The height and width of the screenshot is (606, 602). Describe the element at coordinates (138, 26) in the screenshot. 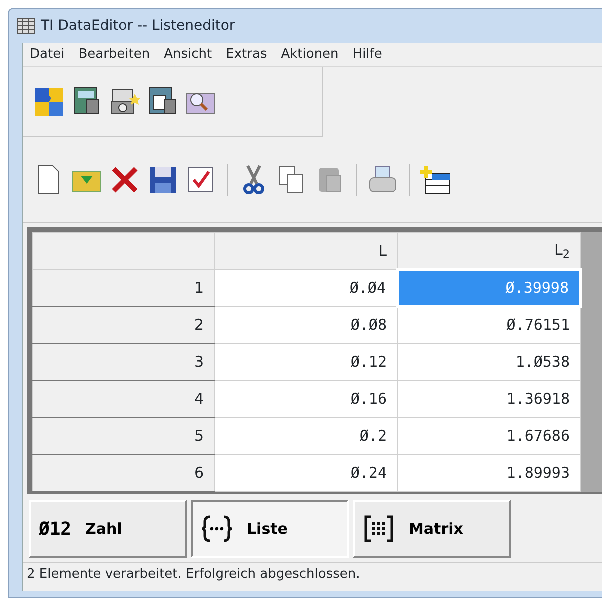

I see `window-title: TI DataEditor -- Listeneditor` at that location.